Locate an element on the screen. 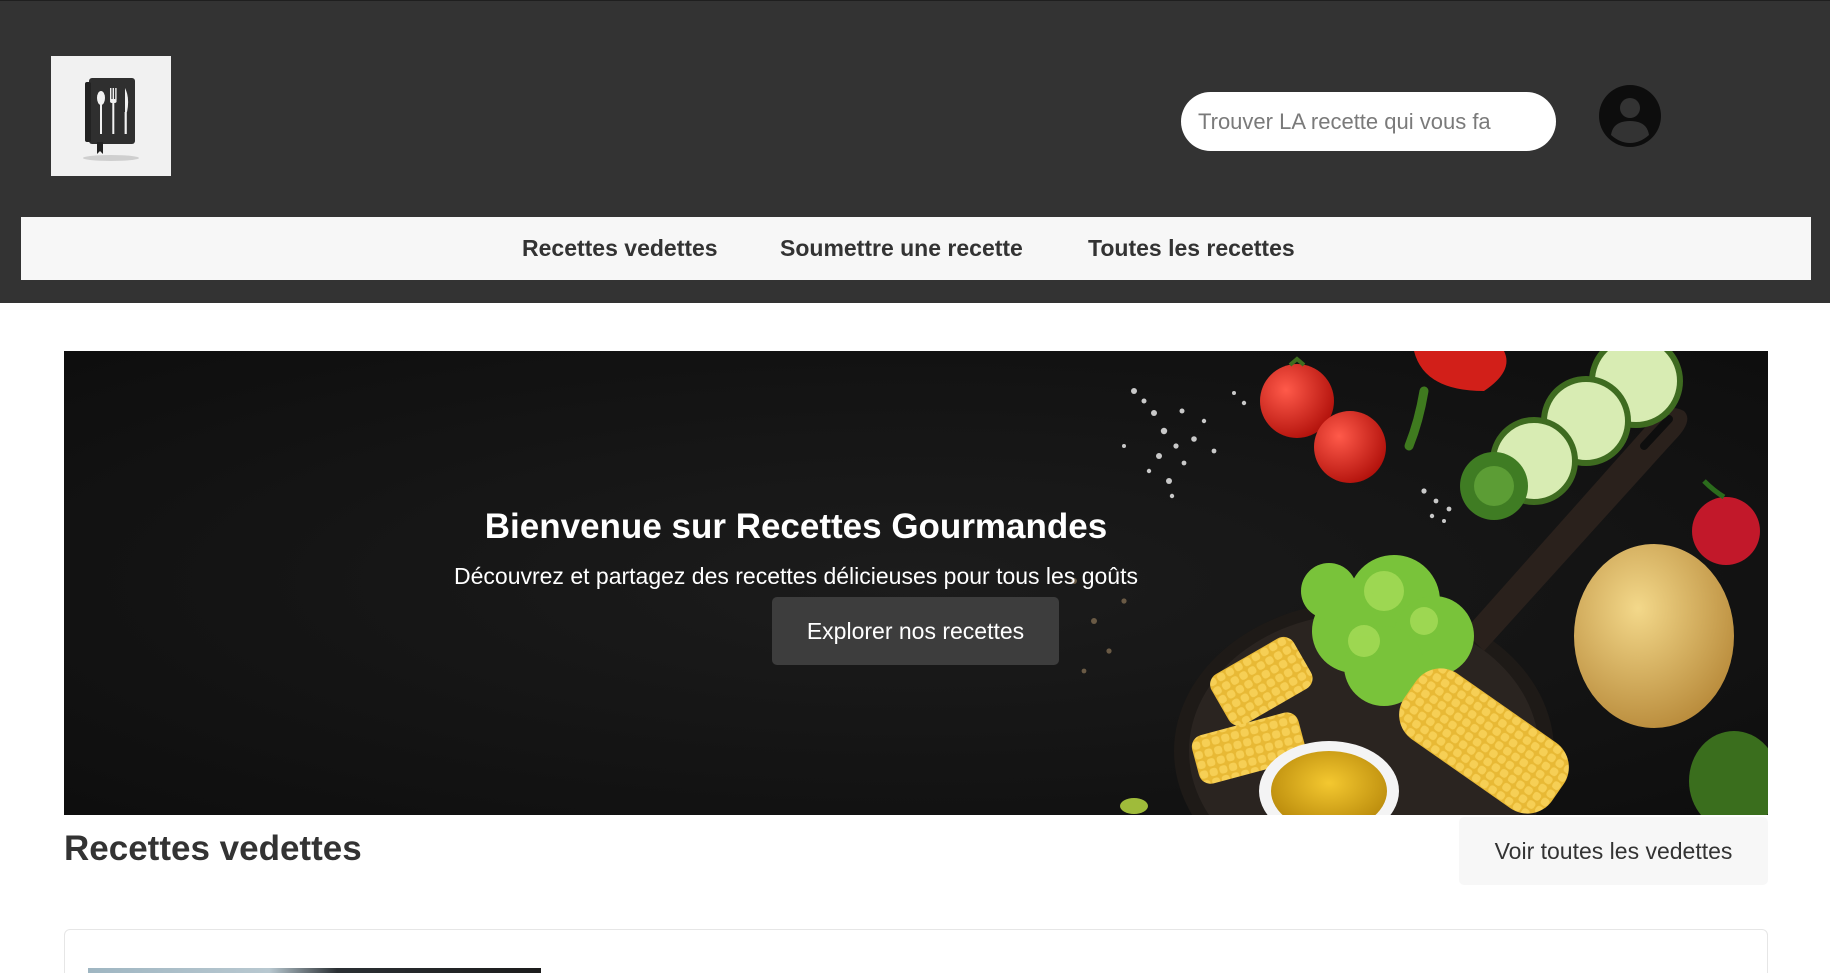  search-input is located at coordinates (1368, 121).